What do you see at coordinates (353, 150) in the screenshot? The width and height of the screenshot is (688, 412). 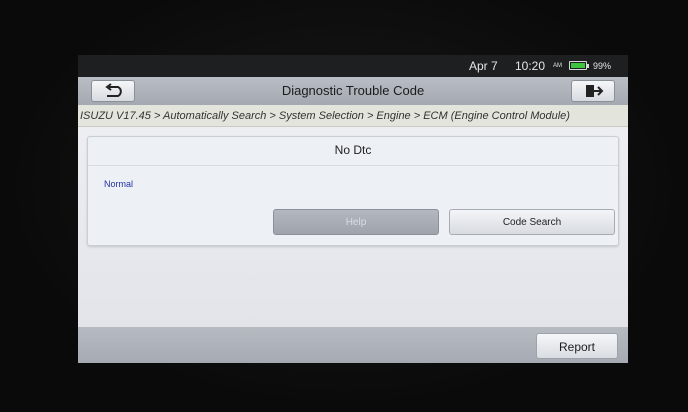 I see `dtc-result-header: No Dtc` at bounding box center [353, 150].